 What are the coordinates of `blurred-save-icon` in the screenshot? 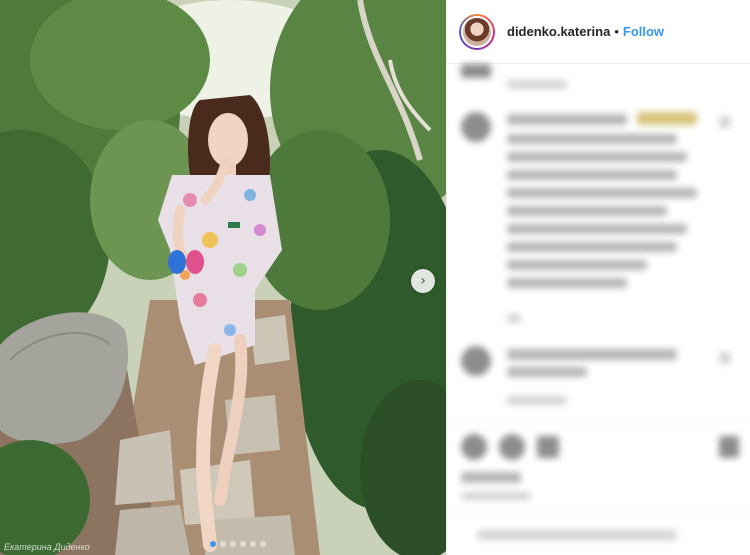 It's located at (729, 447).